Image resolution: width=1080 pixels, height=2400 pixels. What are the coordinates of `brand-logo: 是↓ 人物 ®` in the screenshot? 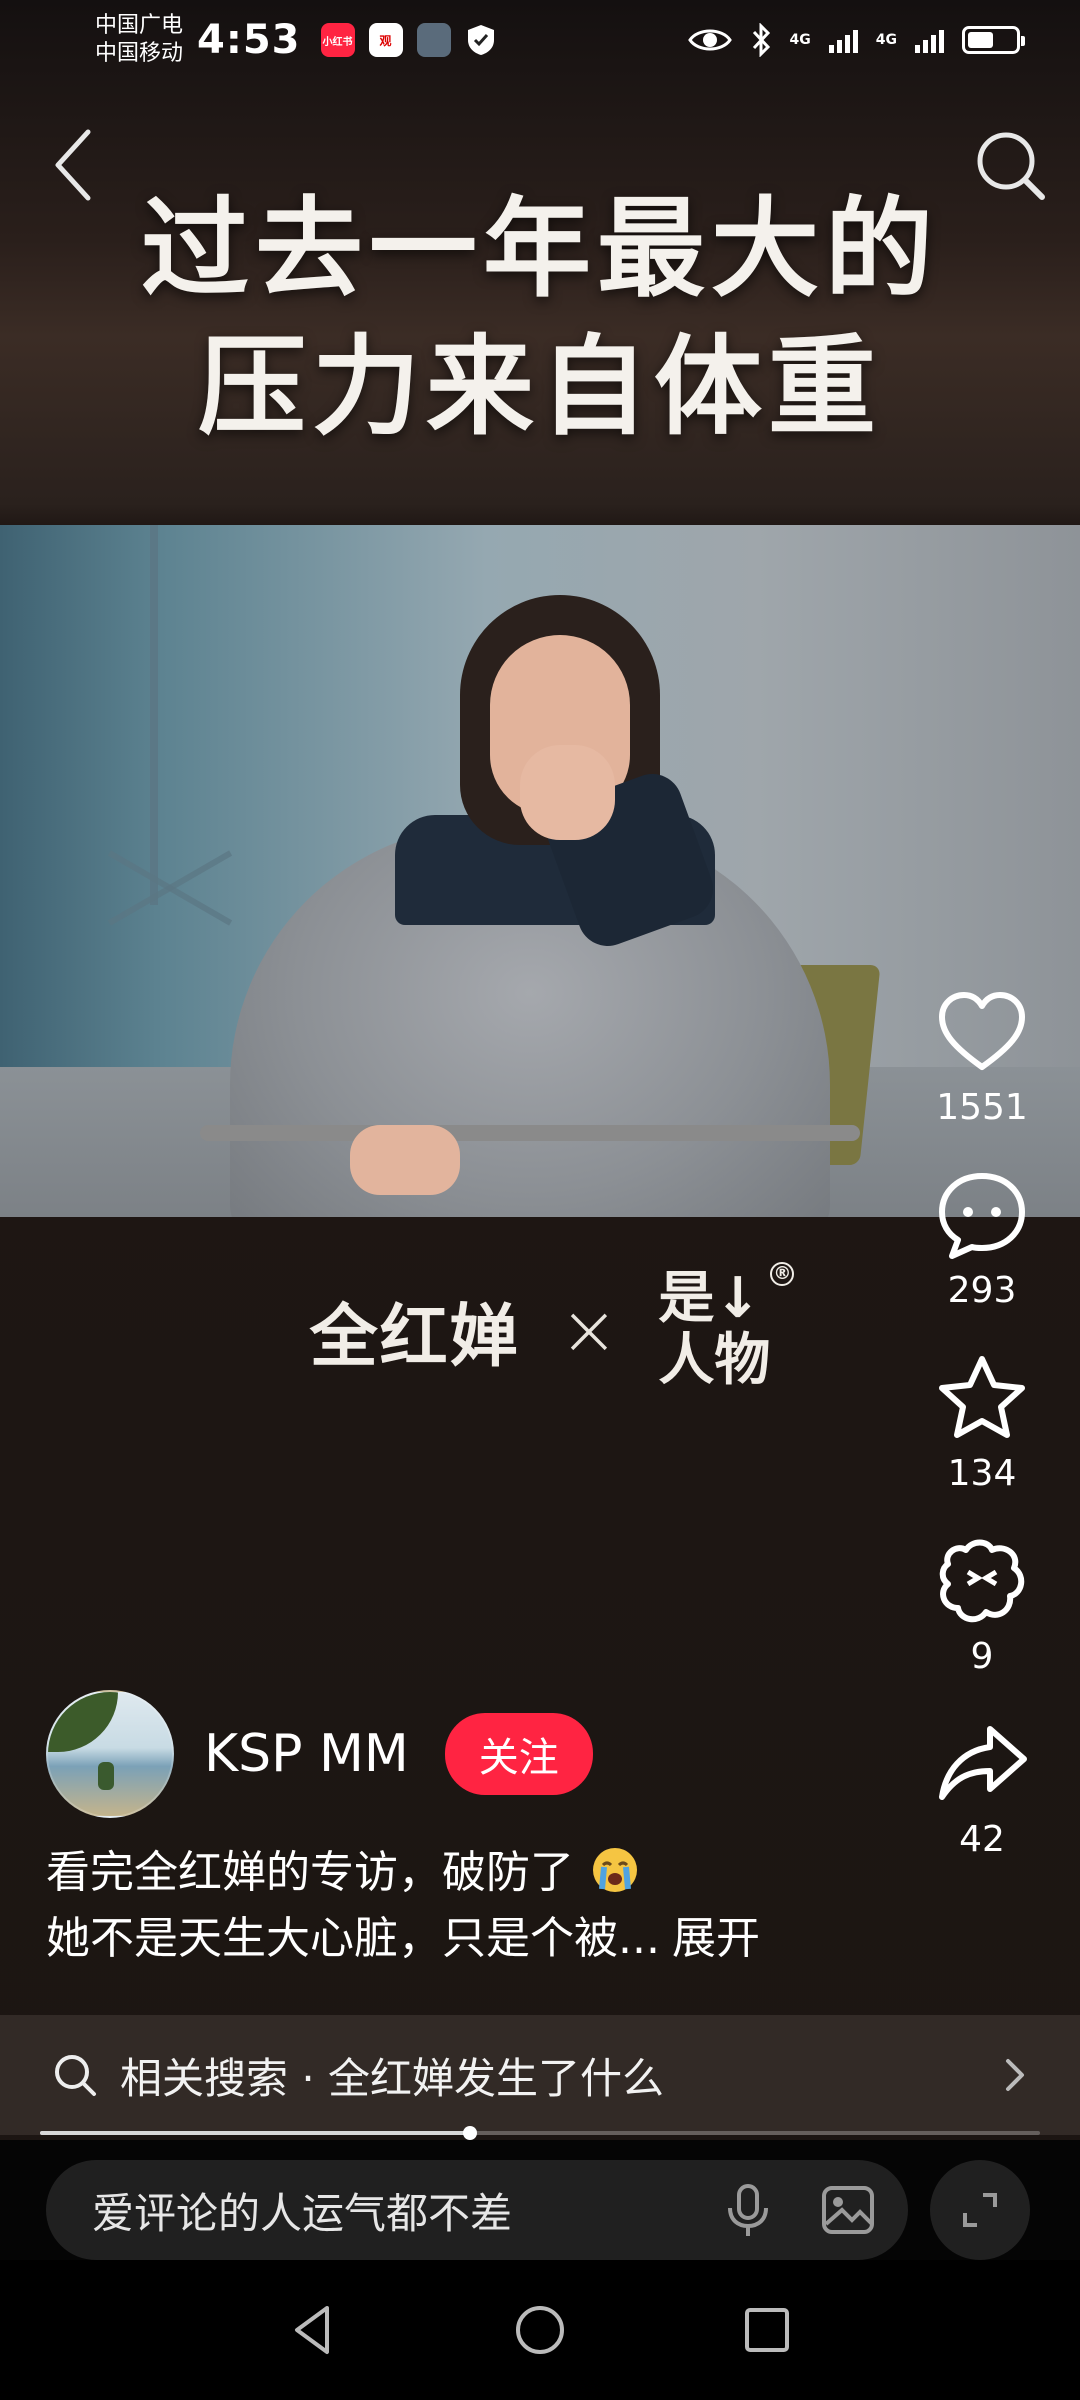 It's located at (726, 1327).